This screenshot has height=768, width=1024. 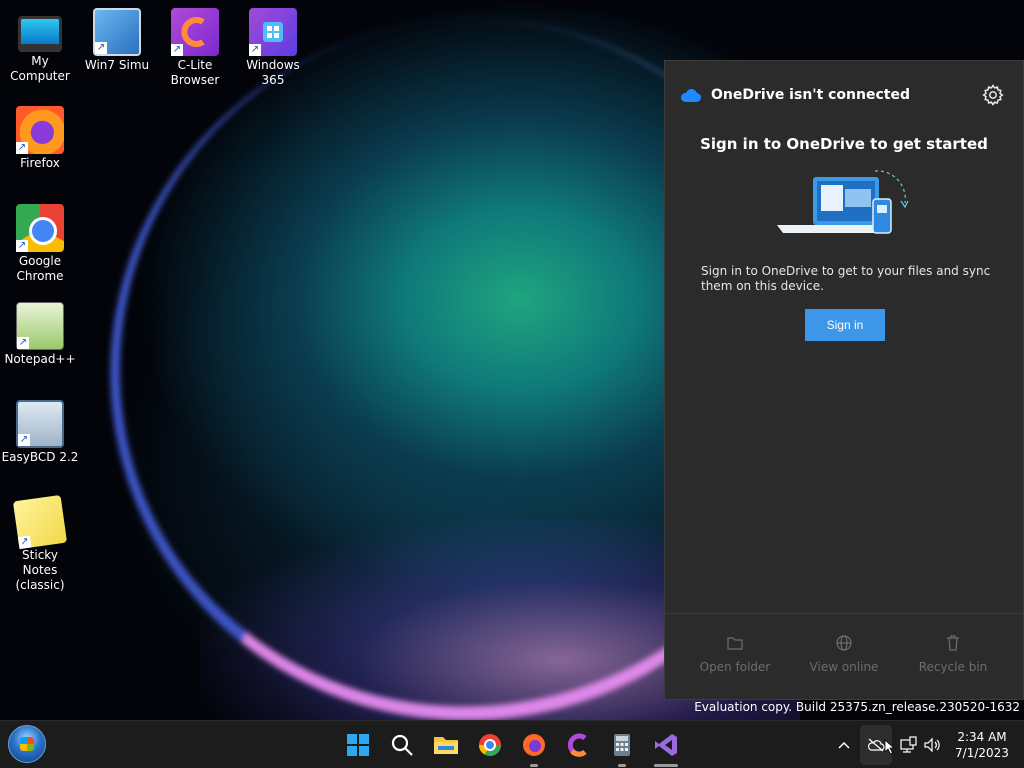 I want to click on onedrive-header: OneDrive isn't connected, so click(x=844, y=95).